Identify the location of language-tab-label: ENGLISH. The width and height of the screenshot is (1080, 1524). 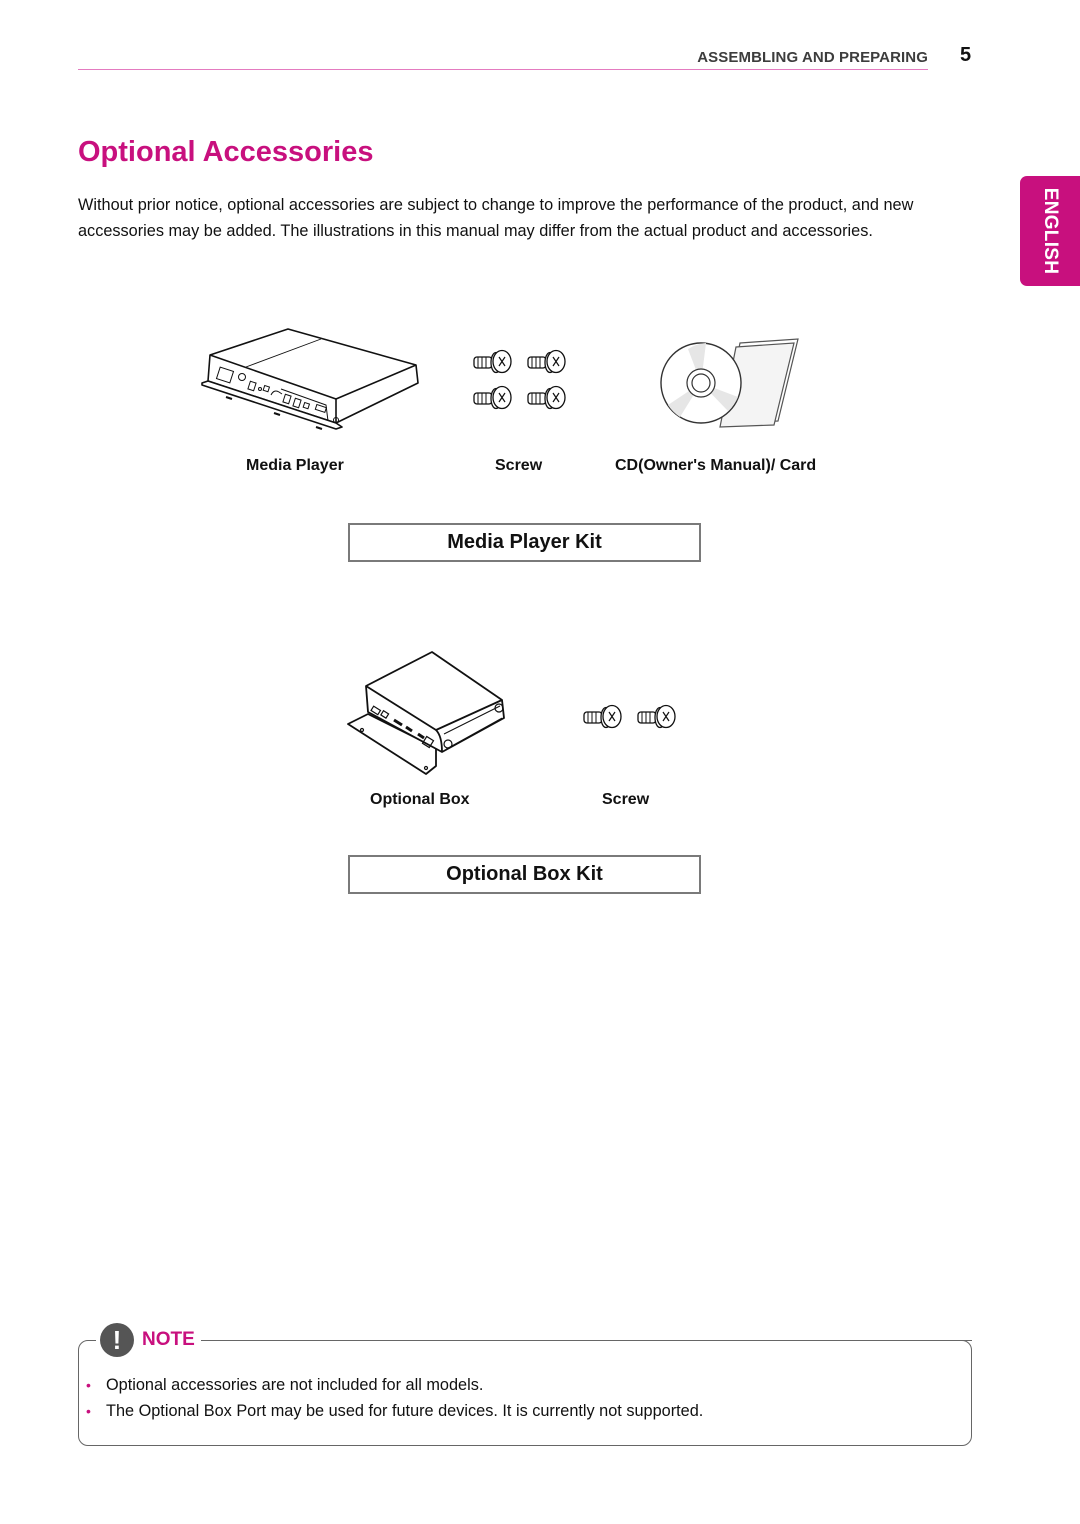
(1050, 231).